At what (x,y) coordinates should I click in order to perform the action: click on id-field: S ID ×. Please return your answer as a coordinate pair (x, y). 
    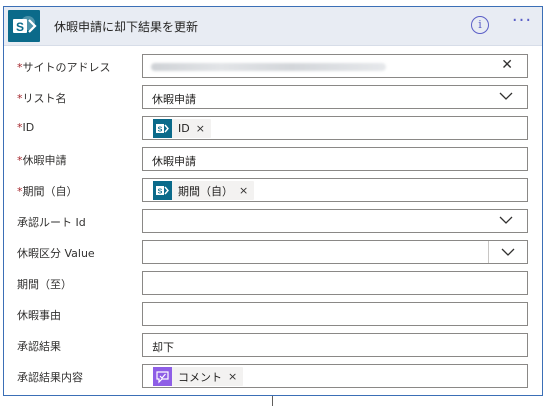
    Looking at the image, I should click on (335, 128).